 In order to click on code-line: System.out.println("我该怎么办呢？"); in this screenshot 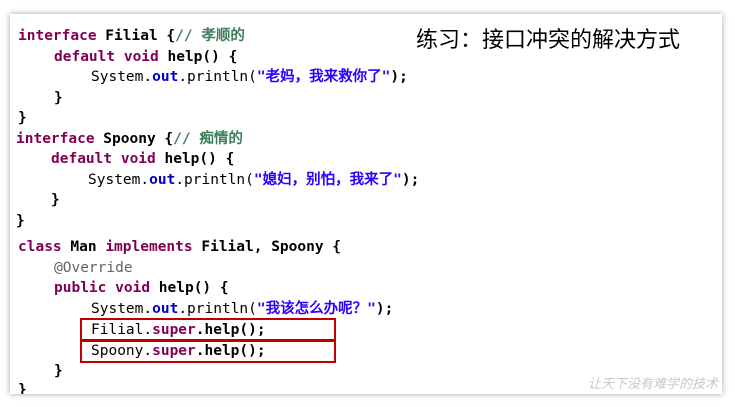, I will do `click(242, 309)`.